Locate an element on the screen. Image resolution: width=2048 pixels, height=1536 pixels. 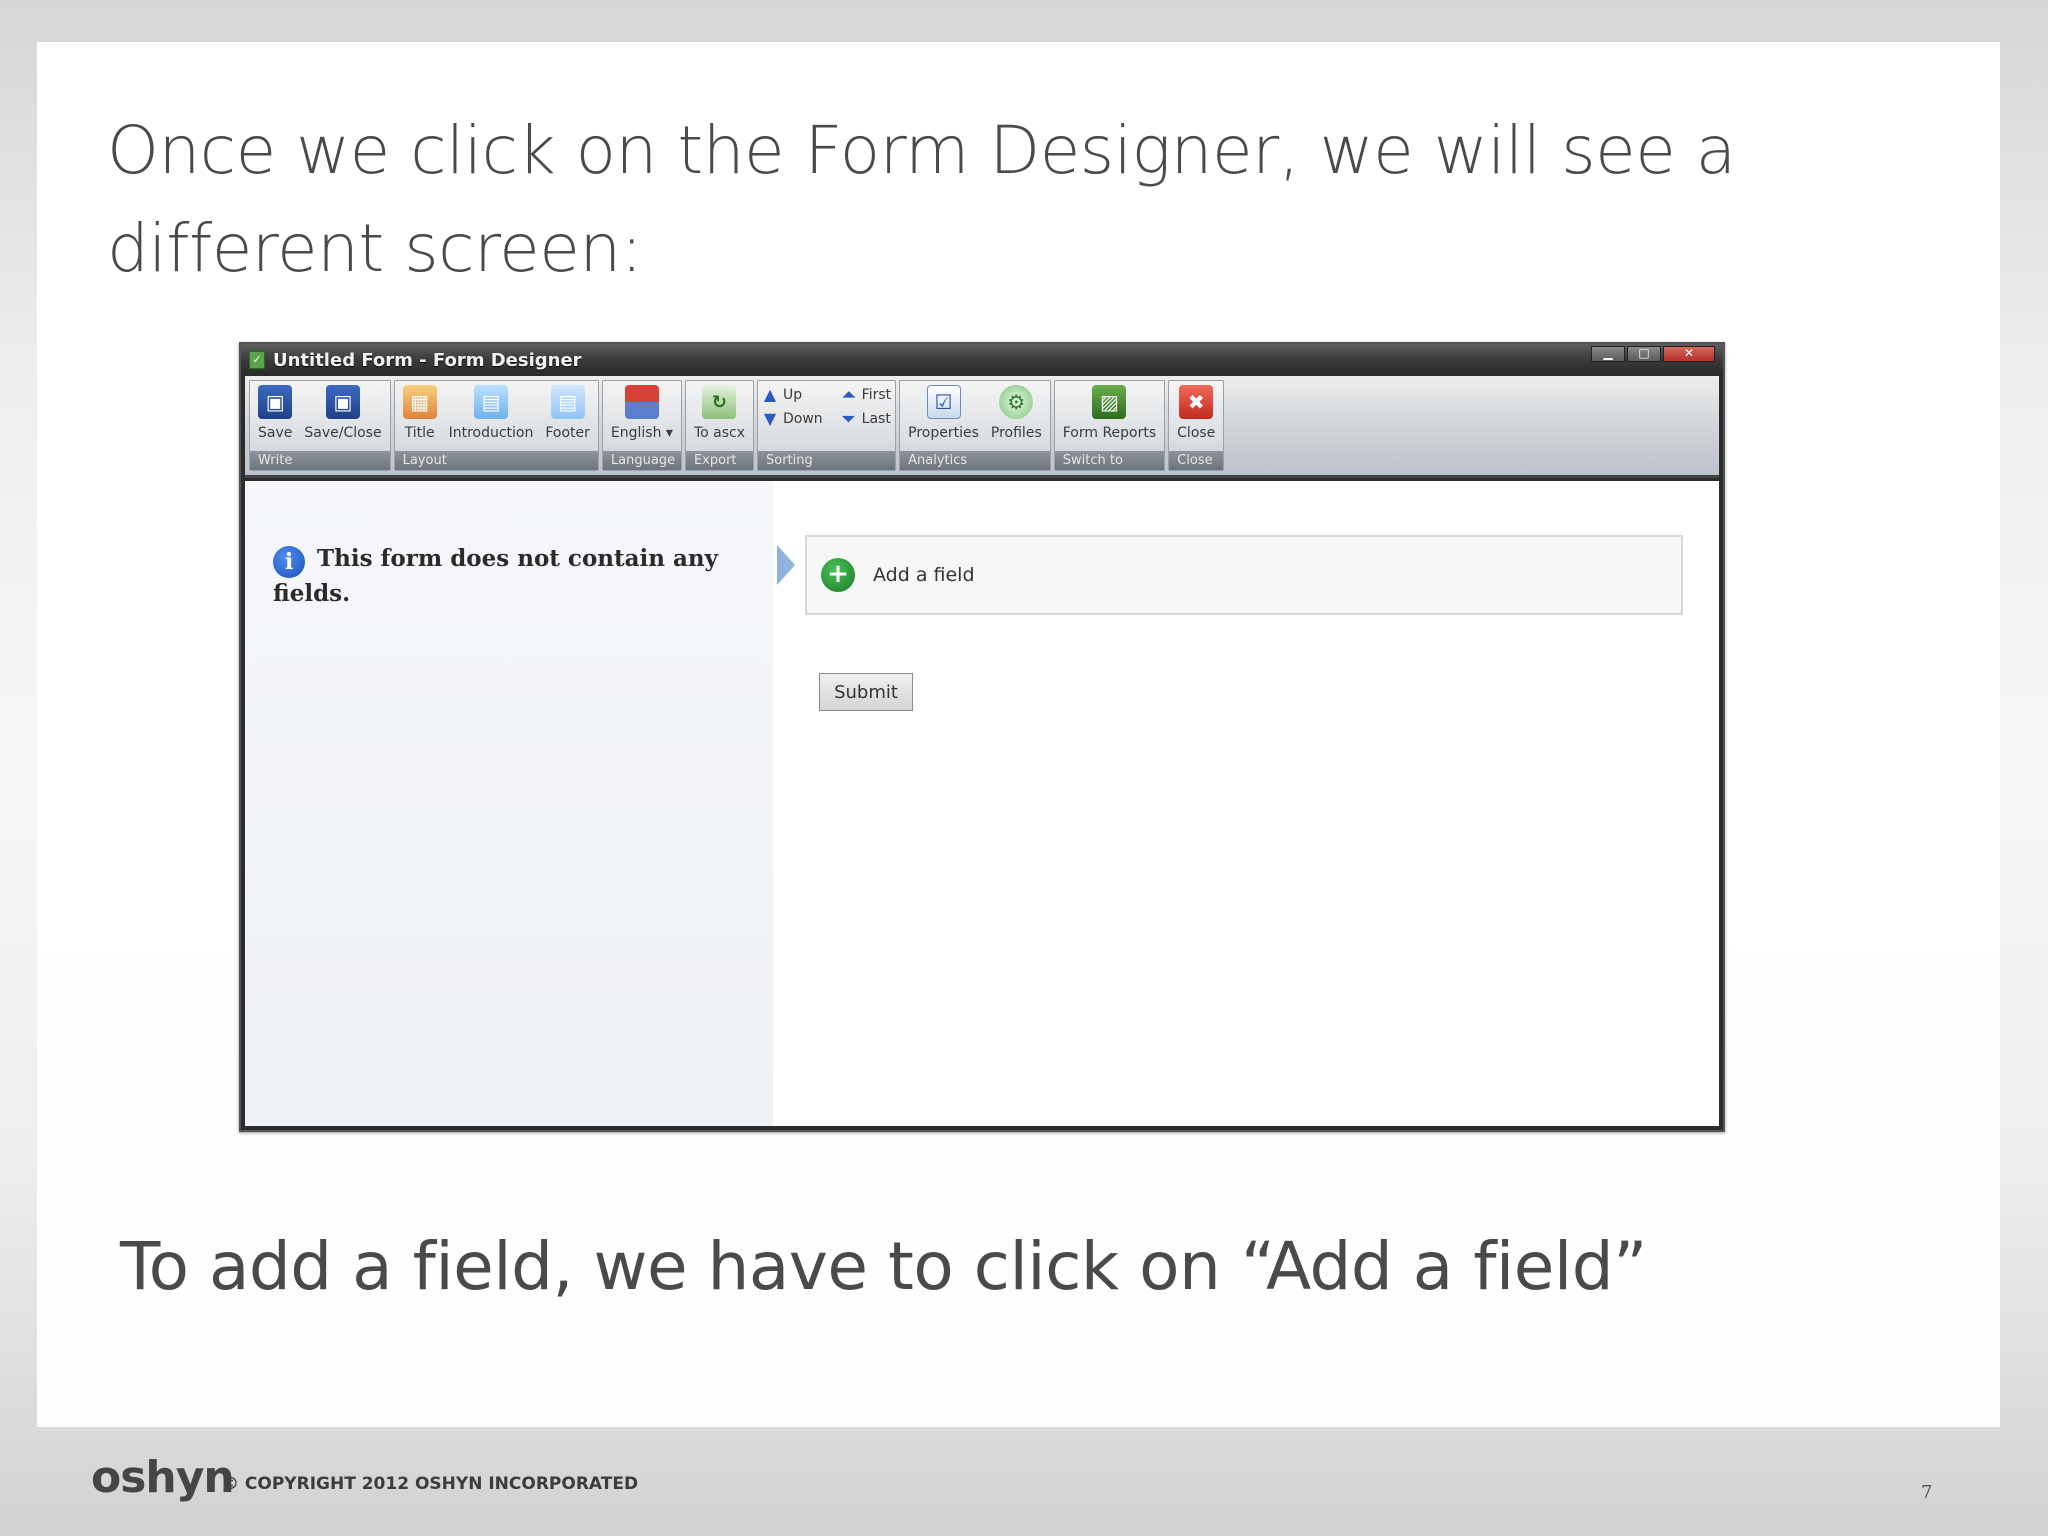
footer-button: ▤ Footer is located at coordinates (567, 413).